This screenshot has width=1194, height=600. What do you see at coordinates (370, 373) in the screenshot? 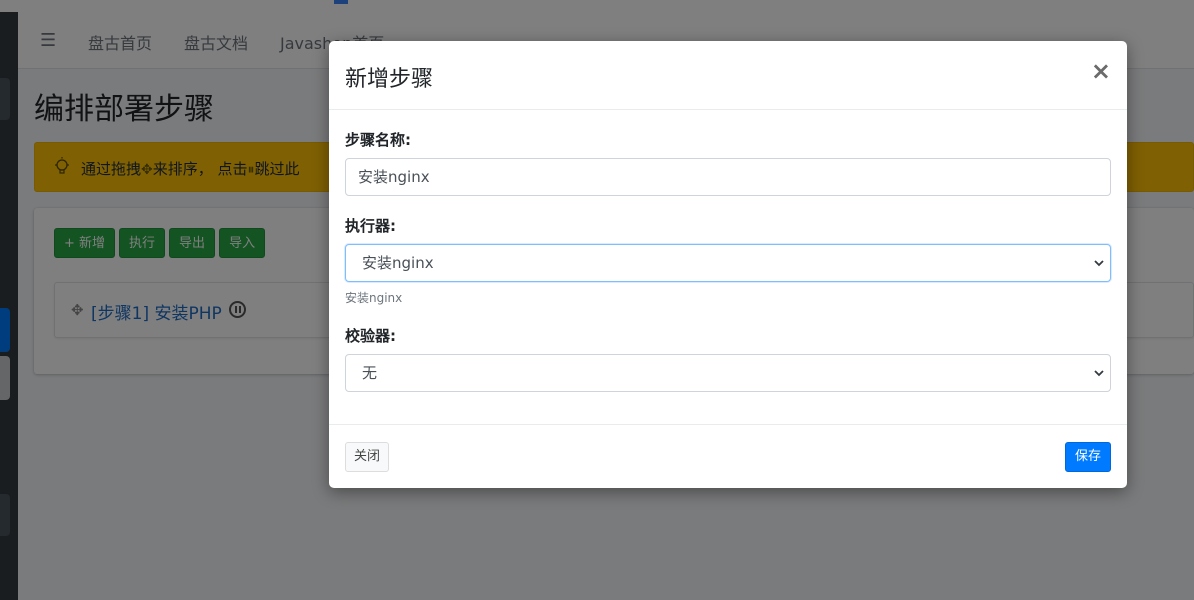
I see `validator-selected-value: 无` at bounding box center [370, 373].